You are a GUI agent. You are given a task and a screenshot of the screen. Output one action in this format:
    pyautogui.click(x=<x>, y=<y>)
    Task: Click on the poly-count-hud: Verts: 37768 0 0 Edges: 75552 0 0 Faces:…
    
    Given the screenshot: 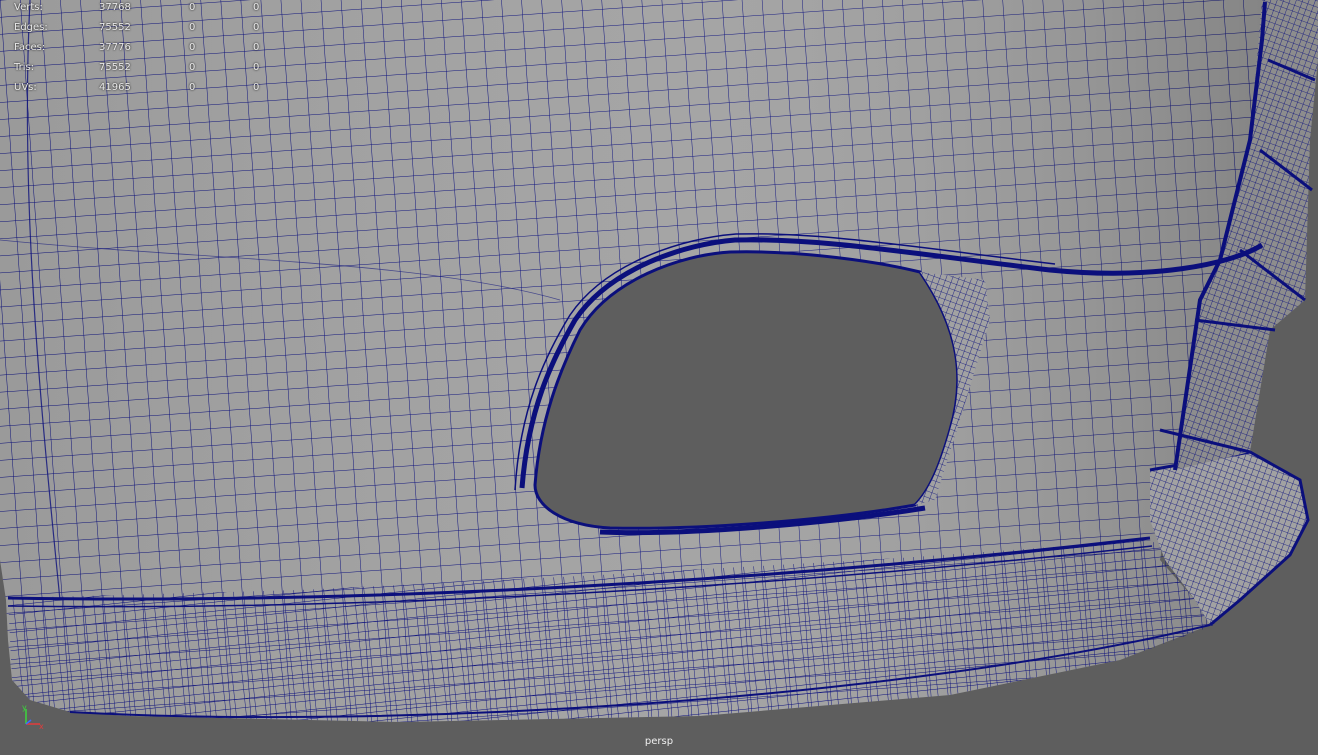 What is the action you would take?
    pyautogui.click(x=140, y=50)
    